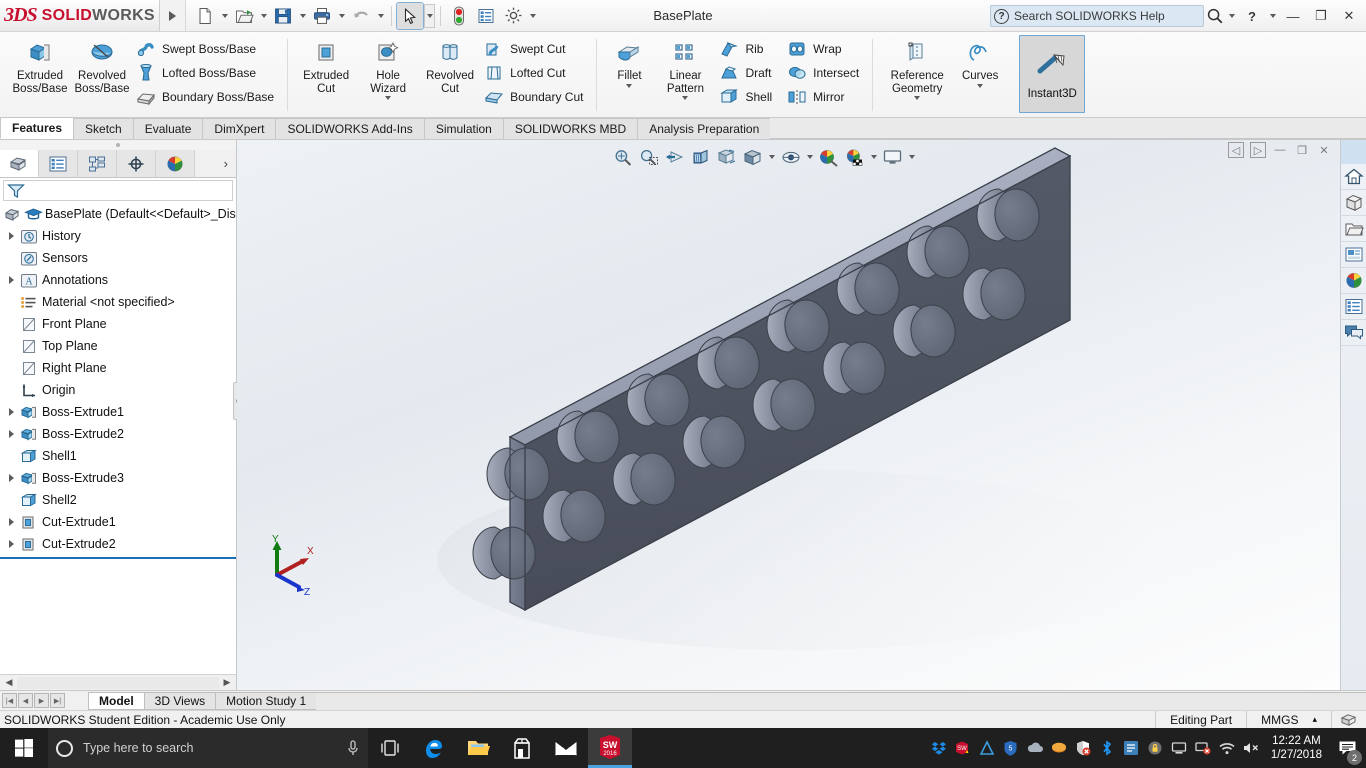 The image size is (1366, 768). Describe the element at coordinates (513, 16) in the screenshot. I see `settings-gear-icon` at that location.